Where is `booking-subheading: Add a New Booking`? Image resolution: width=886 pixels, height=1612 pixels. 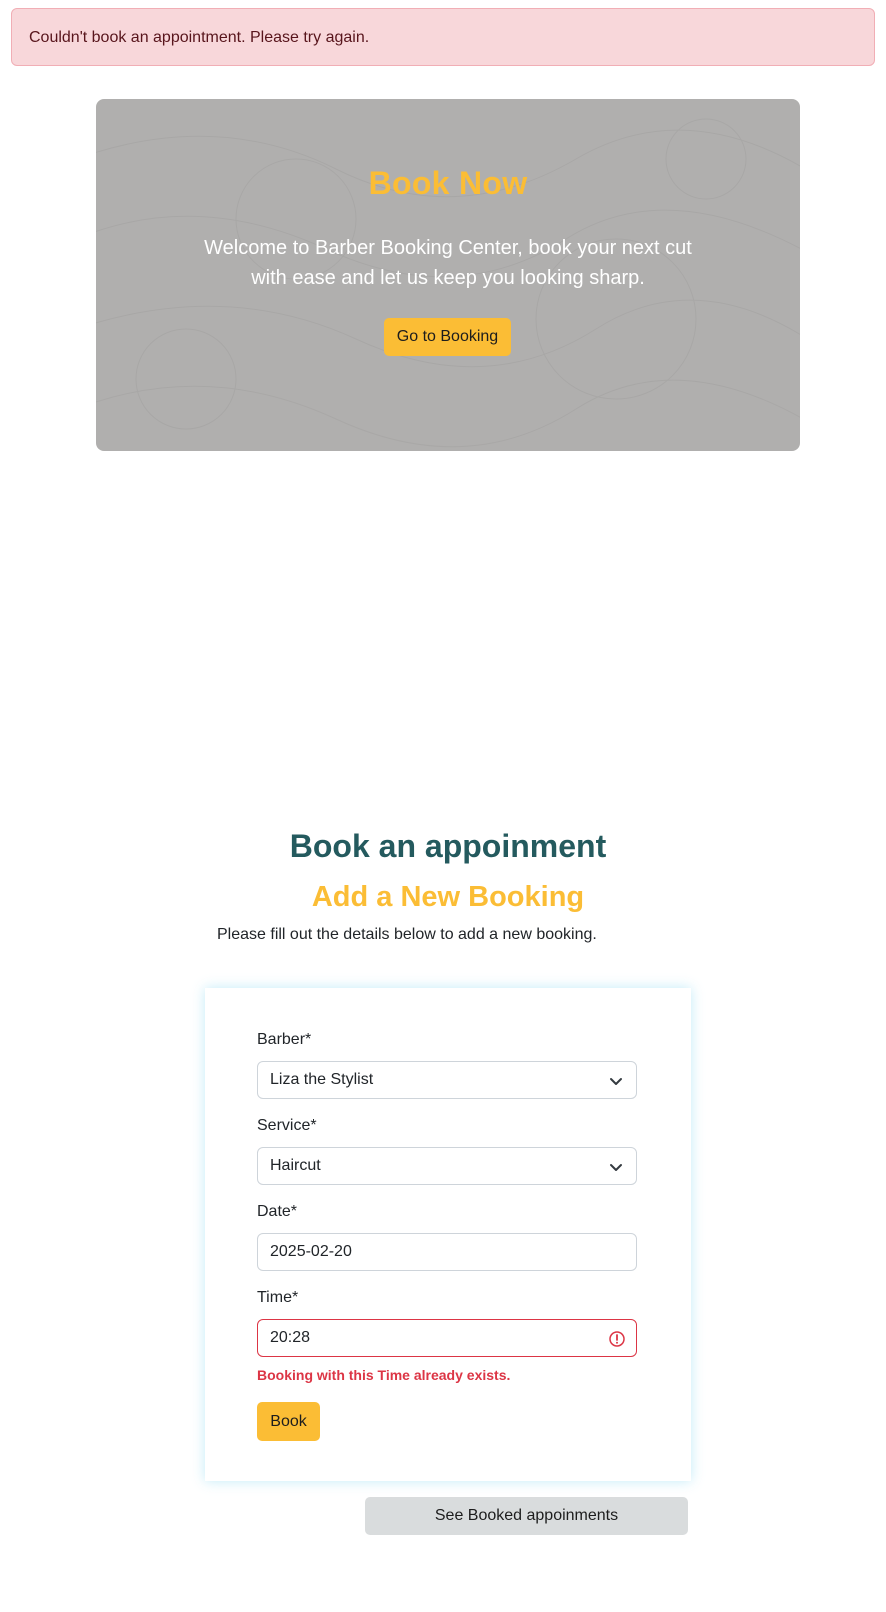 booking-subheading: Add a New Booking is located at coordinates (448, 897).